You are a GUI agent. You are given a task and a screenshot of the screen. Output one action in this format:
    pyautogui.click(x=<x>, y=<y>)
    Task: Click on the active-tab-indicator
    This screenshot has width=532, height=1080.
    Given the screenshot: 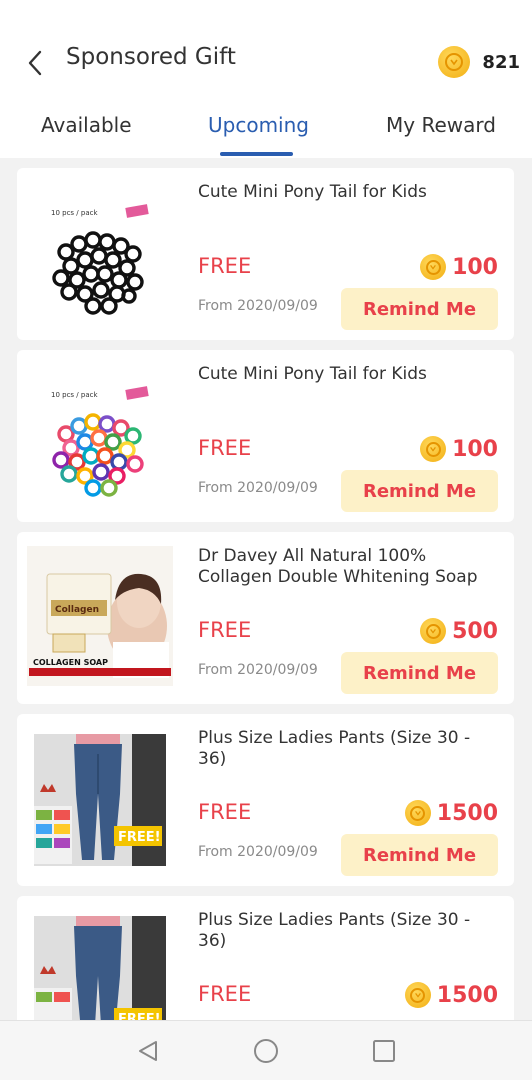 What is the action you would take?
    pyautogui.click(x=256, y=154)
    